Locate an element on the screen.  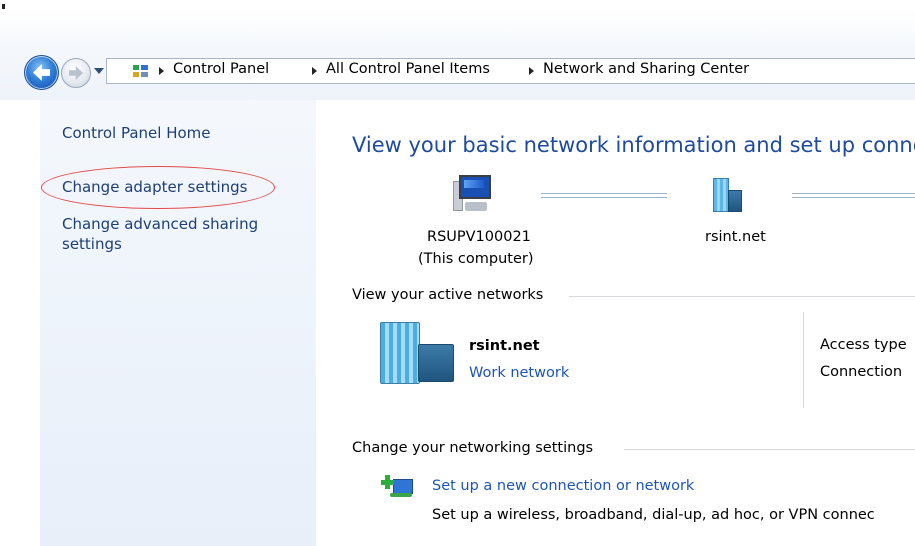
connections-label: Connection is located at coordinates (861, 372).